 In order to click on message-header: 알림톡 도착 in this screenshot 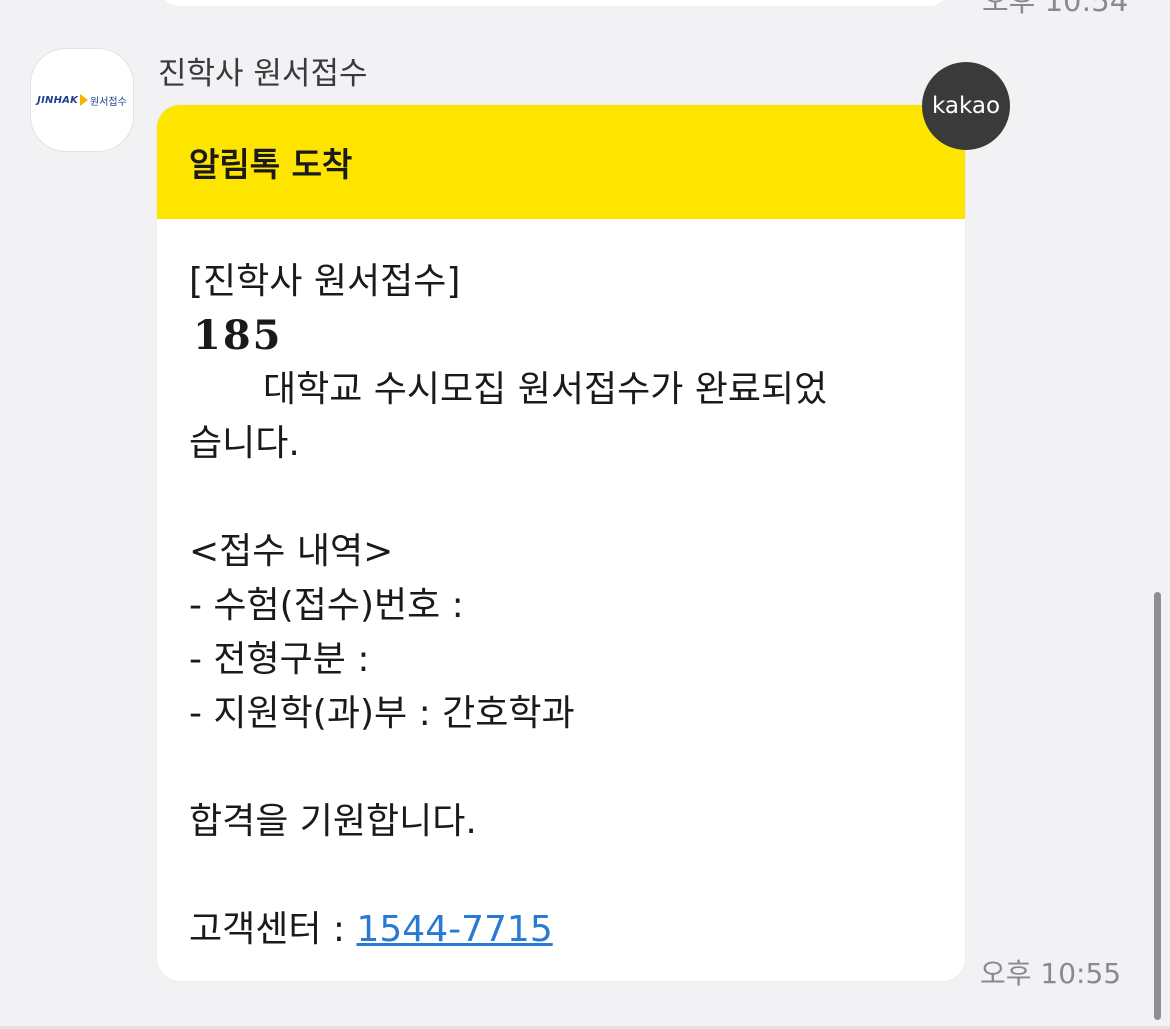, I will do `click(561, 162)`.